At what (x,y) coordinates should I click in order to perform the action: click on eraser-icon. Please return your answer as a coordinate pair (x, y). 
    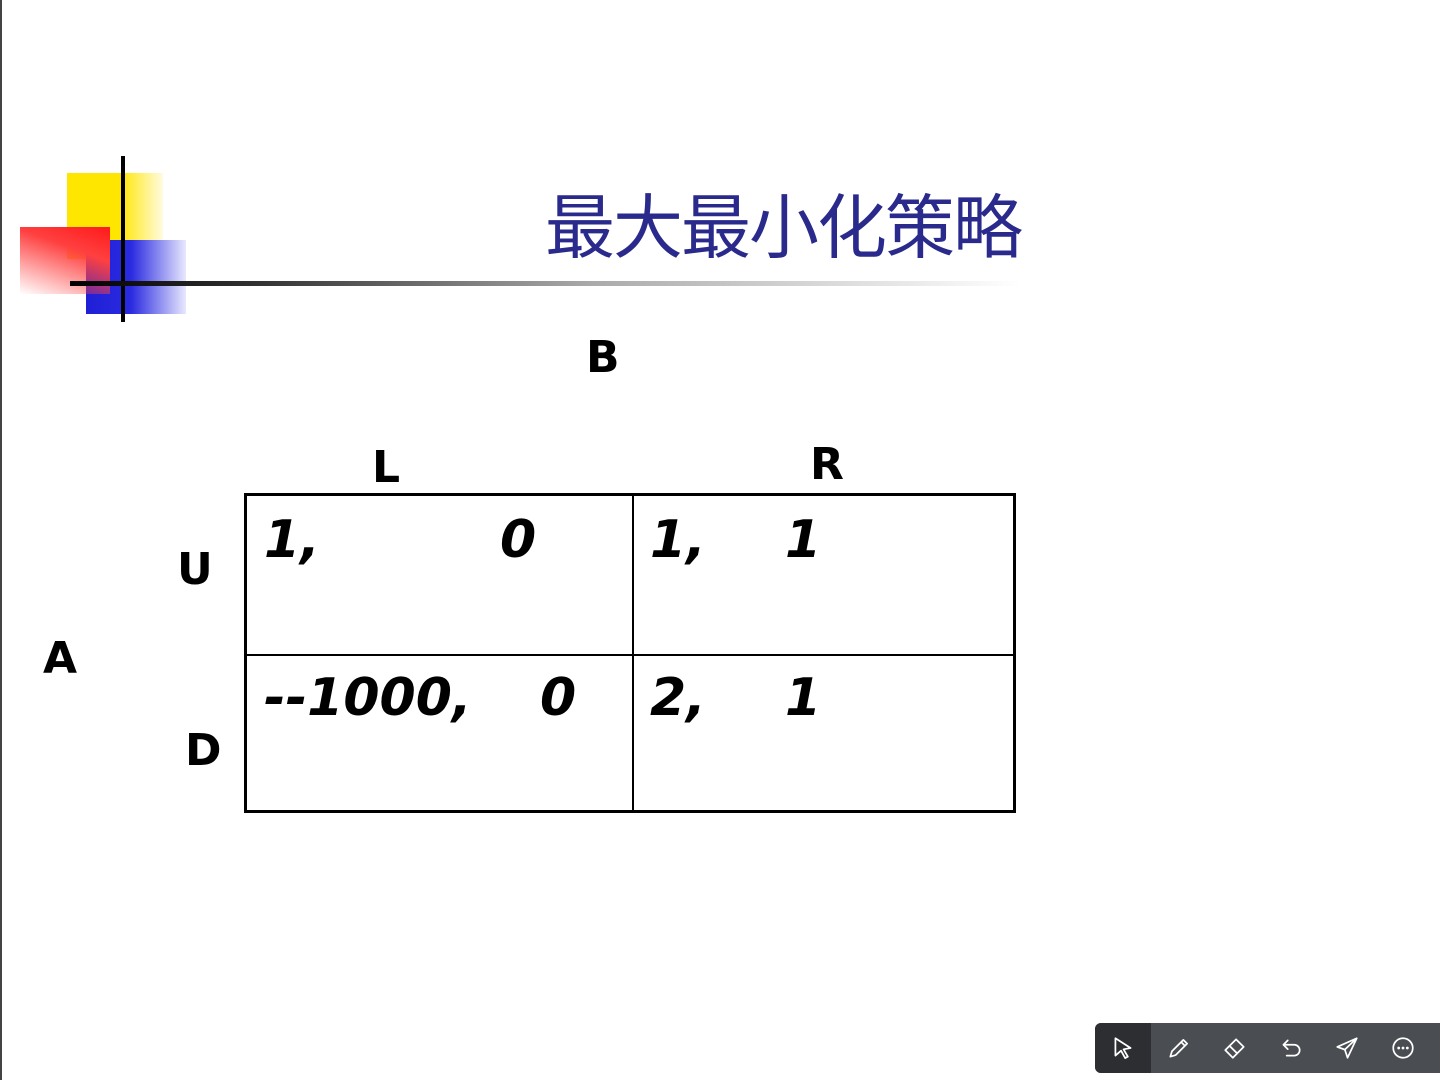
    Looking at the image, I should click on (1234, 1048).